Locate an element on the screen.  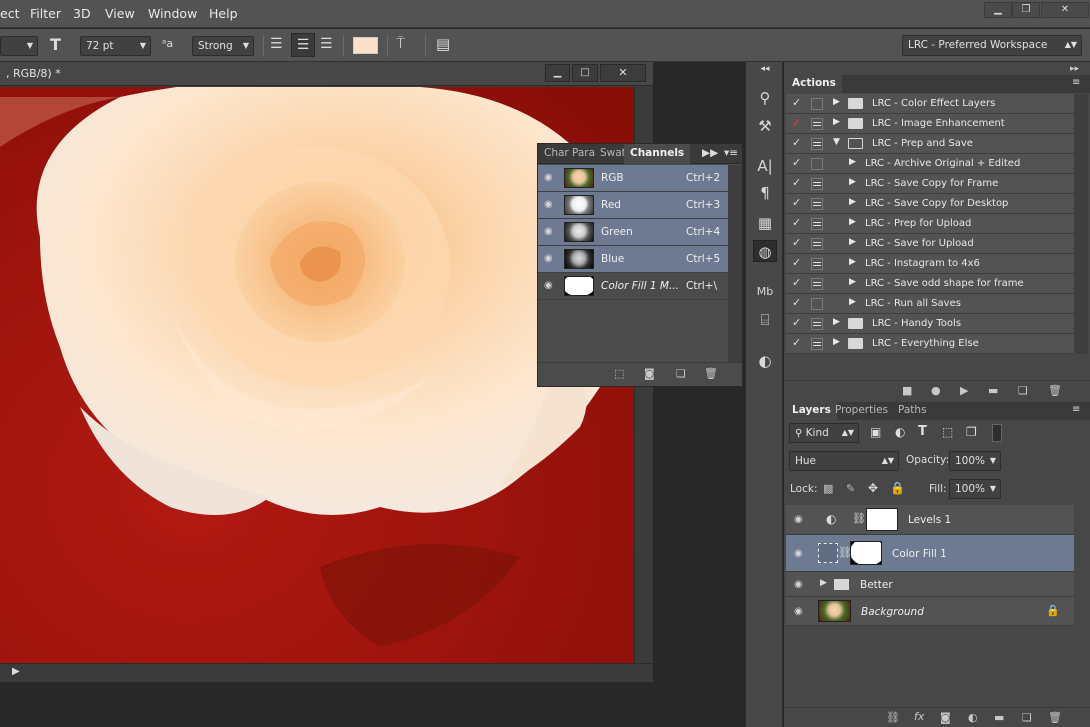
align-center-icon: ☰ is located at coordinates (303, 45).